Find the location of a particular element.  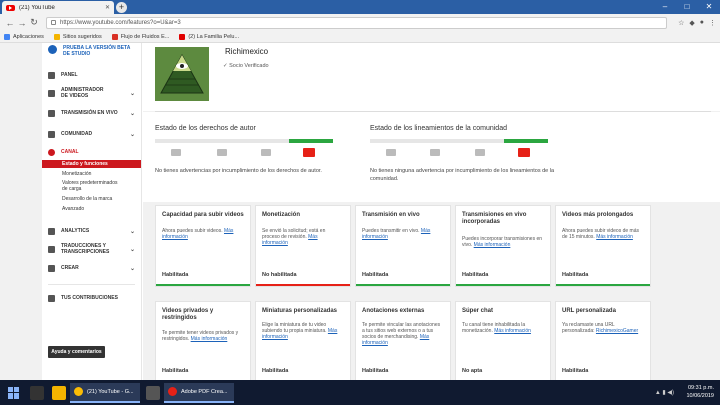

clock: 09:31 p.m. 10/06/2019 is located at coordinates (700, 392).